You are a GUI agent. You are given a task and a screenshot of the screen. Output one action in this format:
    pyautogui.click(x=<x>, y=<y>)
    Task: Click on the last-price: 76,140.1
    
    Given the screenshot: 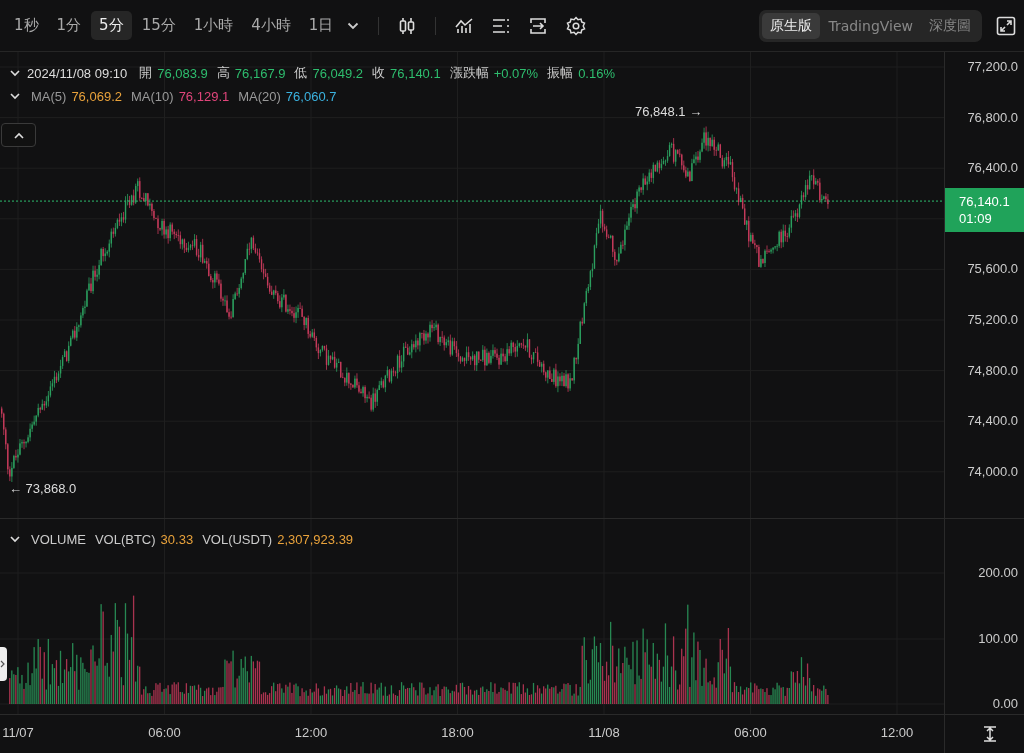 What is the action you would take?
    pyautogui.click(x=985, y=201)
    